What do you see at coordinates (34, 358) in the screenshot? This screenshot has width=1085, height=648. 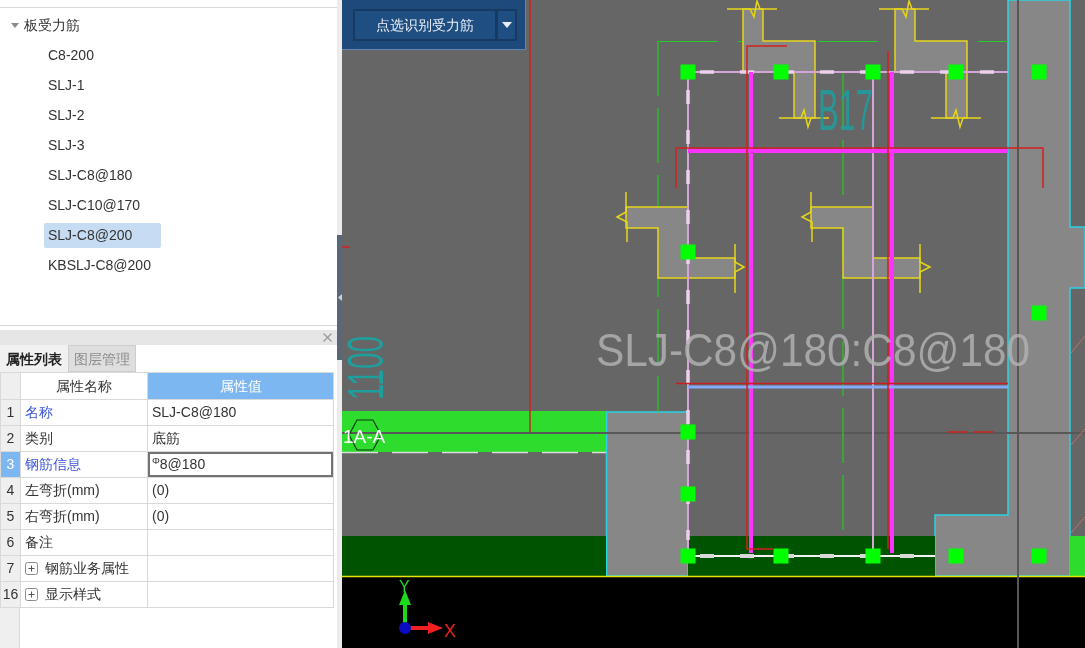 I see `panel-tab: 属性列表` at bounding box center [34, 358].